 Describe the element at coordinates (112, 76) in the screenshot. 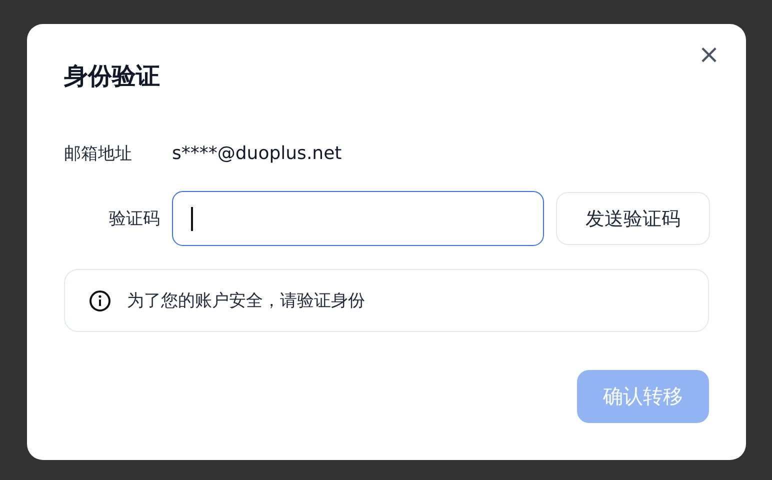

I see `dialog-title: 身份验证` at that location.